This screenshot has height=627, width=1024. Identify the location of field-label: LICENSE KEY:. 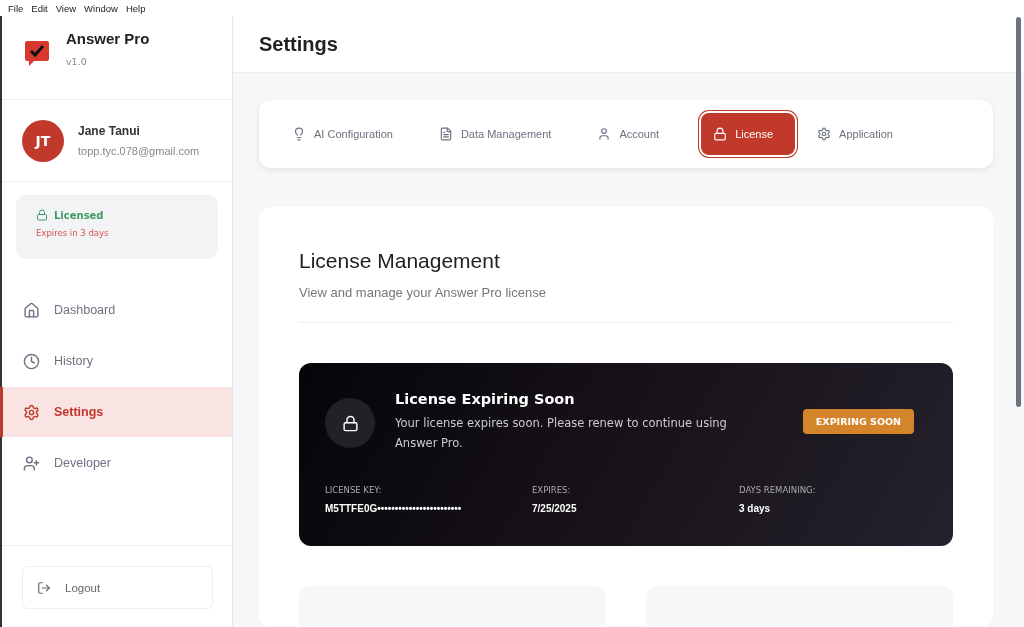
(354, 490).